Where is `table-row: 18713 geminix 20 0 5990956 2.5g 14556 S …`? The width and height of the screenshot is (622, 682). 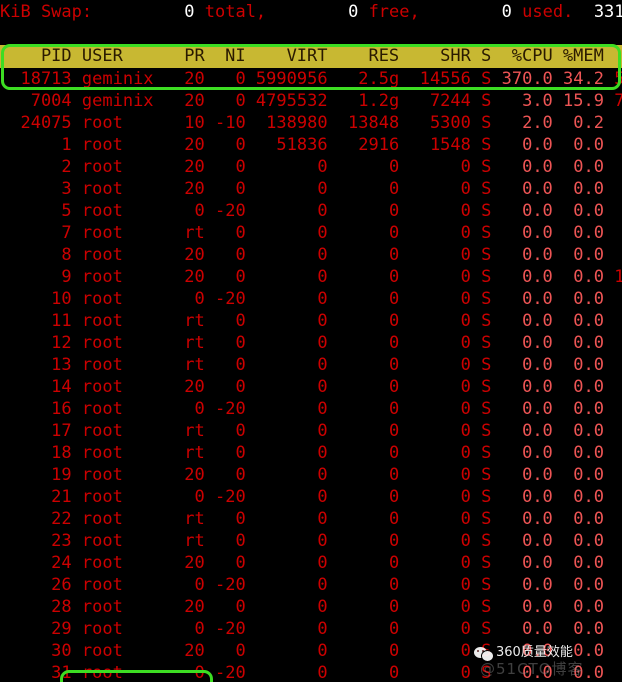
table-row: 18713 geminix 20 0 5990956 2.5g 14556 S … is located at coordinates (311, 79).